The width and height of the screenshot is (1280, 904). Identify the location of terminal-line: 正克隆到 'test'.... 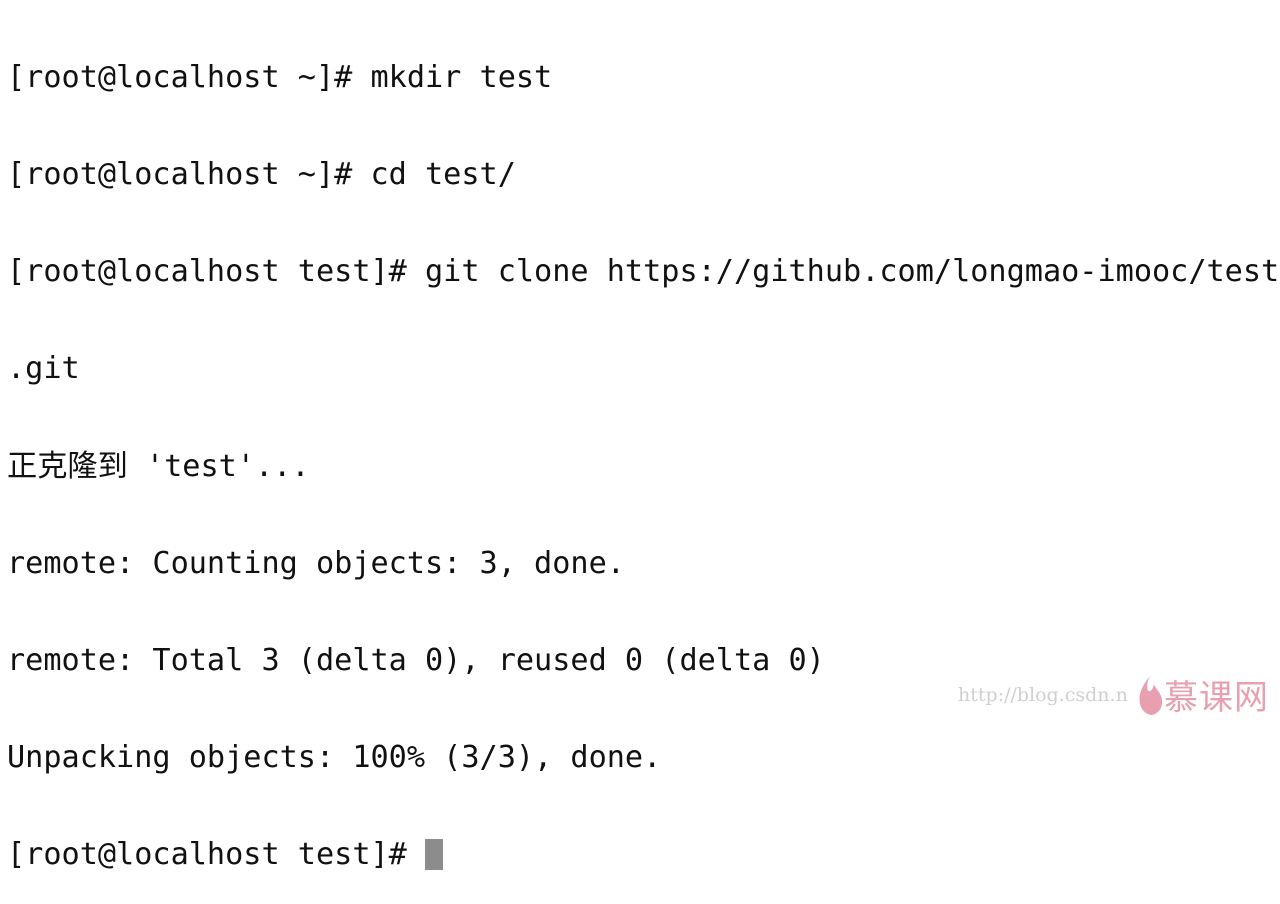
(158, 466).